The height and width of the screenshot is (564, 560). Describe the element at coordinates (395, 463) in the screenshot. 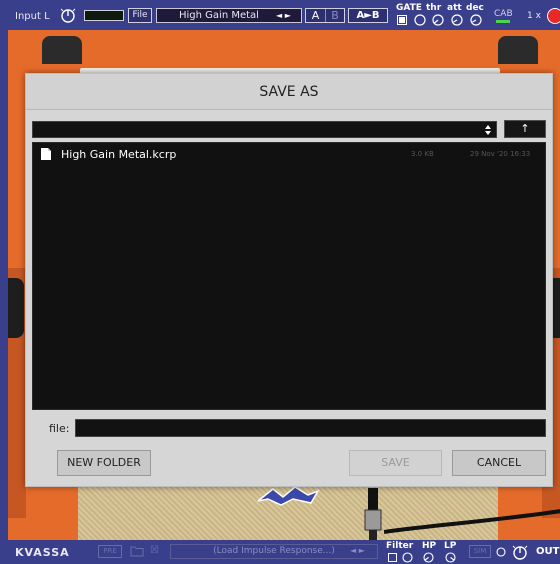

I see `save-button: SAVE` at that location.